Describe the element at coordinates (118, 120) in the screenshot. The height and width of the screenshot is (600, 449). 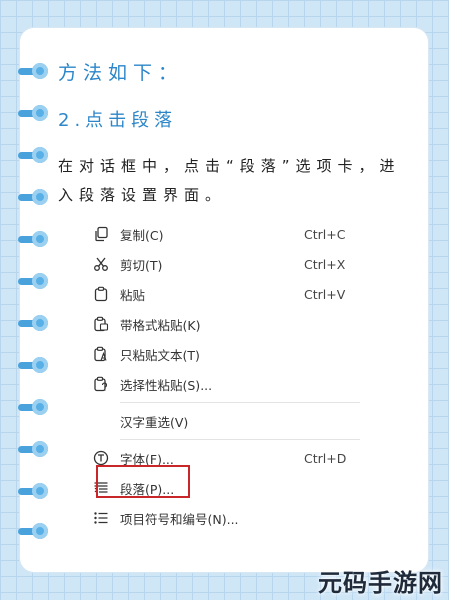
I see `heading-step: 2.点击段落` at that location.